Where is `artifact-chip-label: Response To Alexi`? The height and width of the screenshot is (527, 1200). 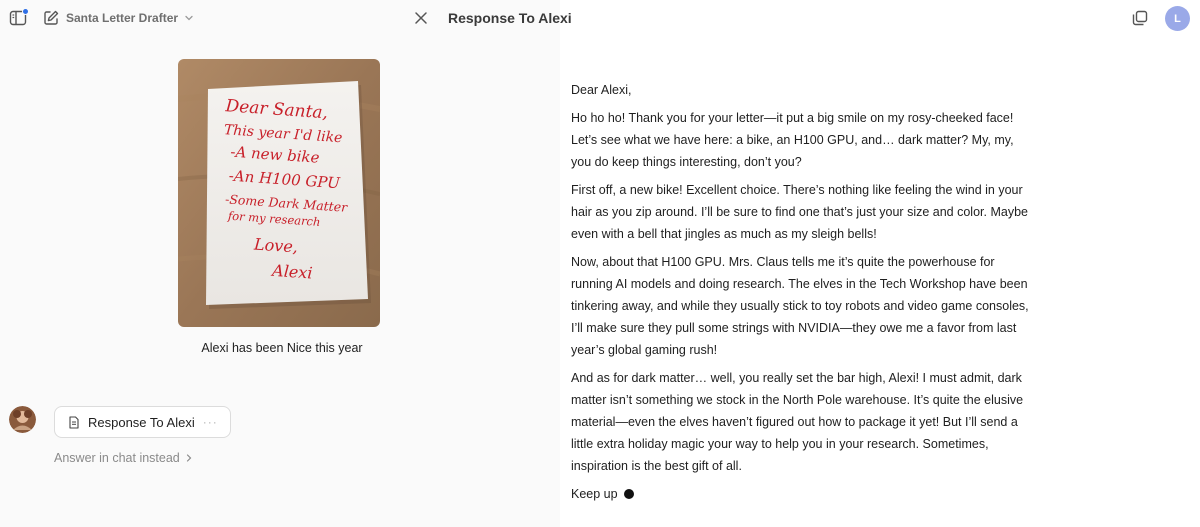 artifact-chip-label: Response To Alexi is located at coordinates (141, 422).